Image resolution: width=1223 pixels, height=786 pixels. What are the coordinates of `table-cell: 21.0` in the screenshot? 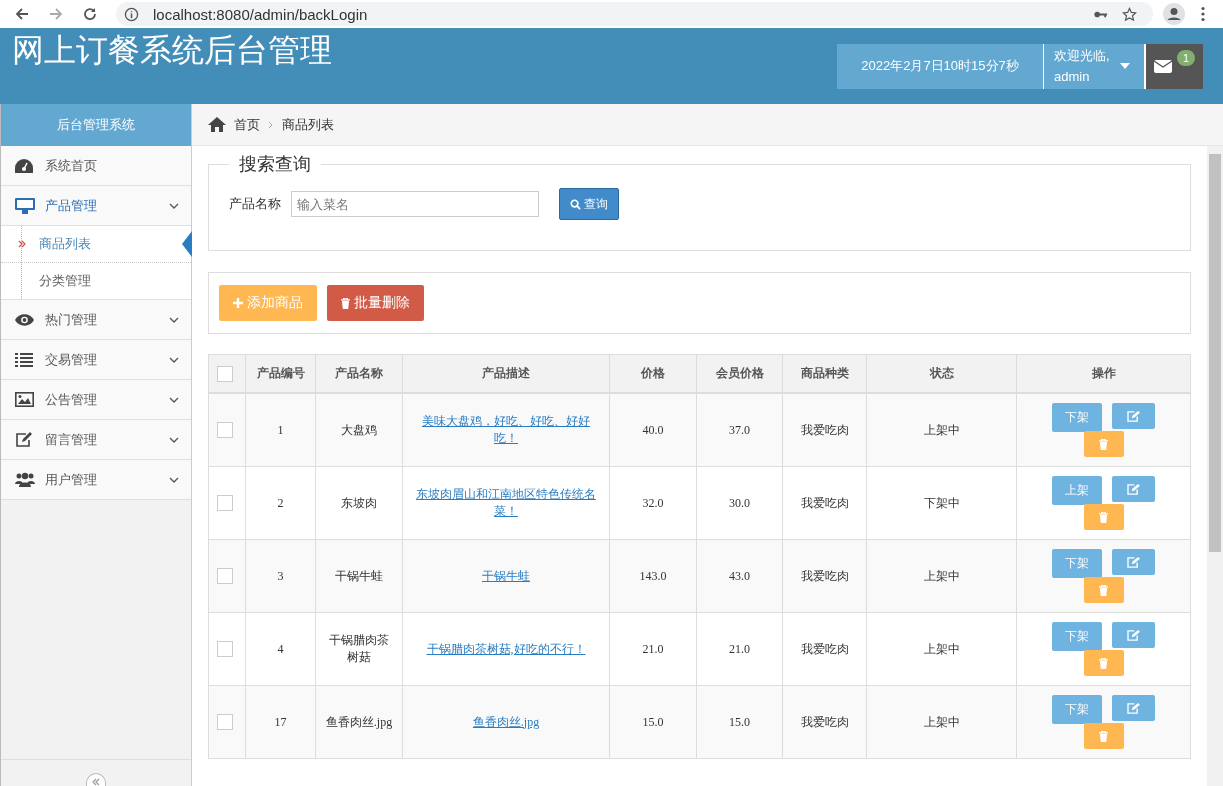 It's located at (739, 649).